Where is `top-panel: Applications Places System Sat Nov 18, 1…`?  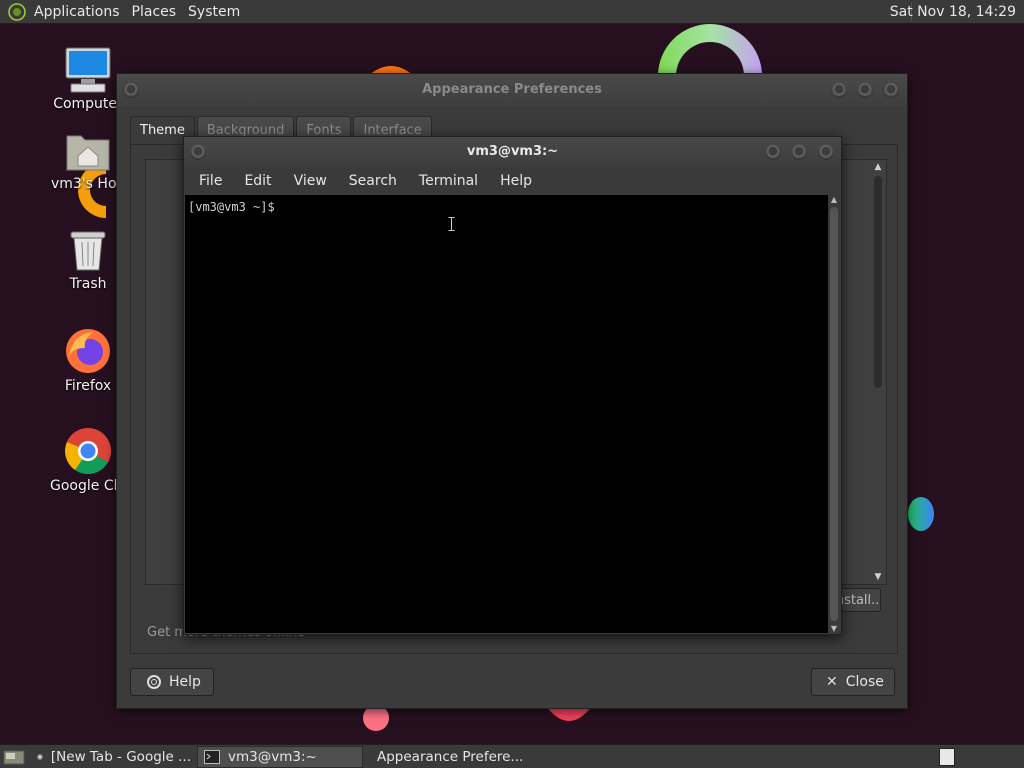
top-panel: Applications Places System Sat Nov 18, 1… is located at coordinates (512, 12).